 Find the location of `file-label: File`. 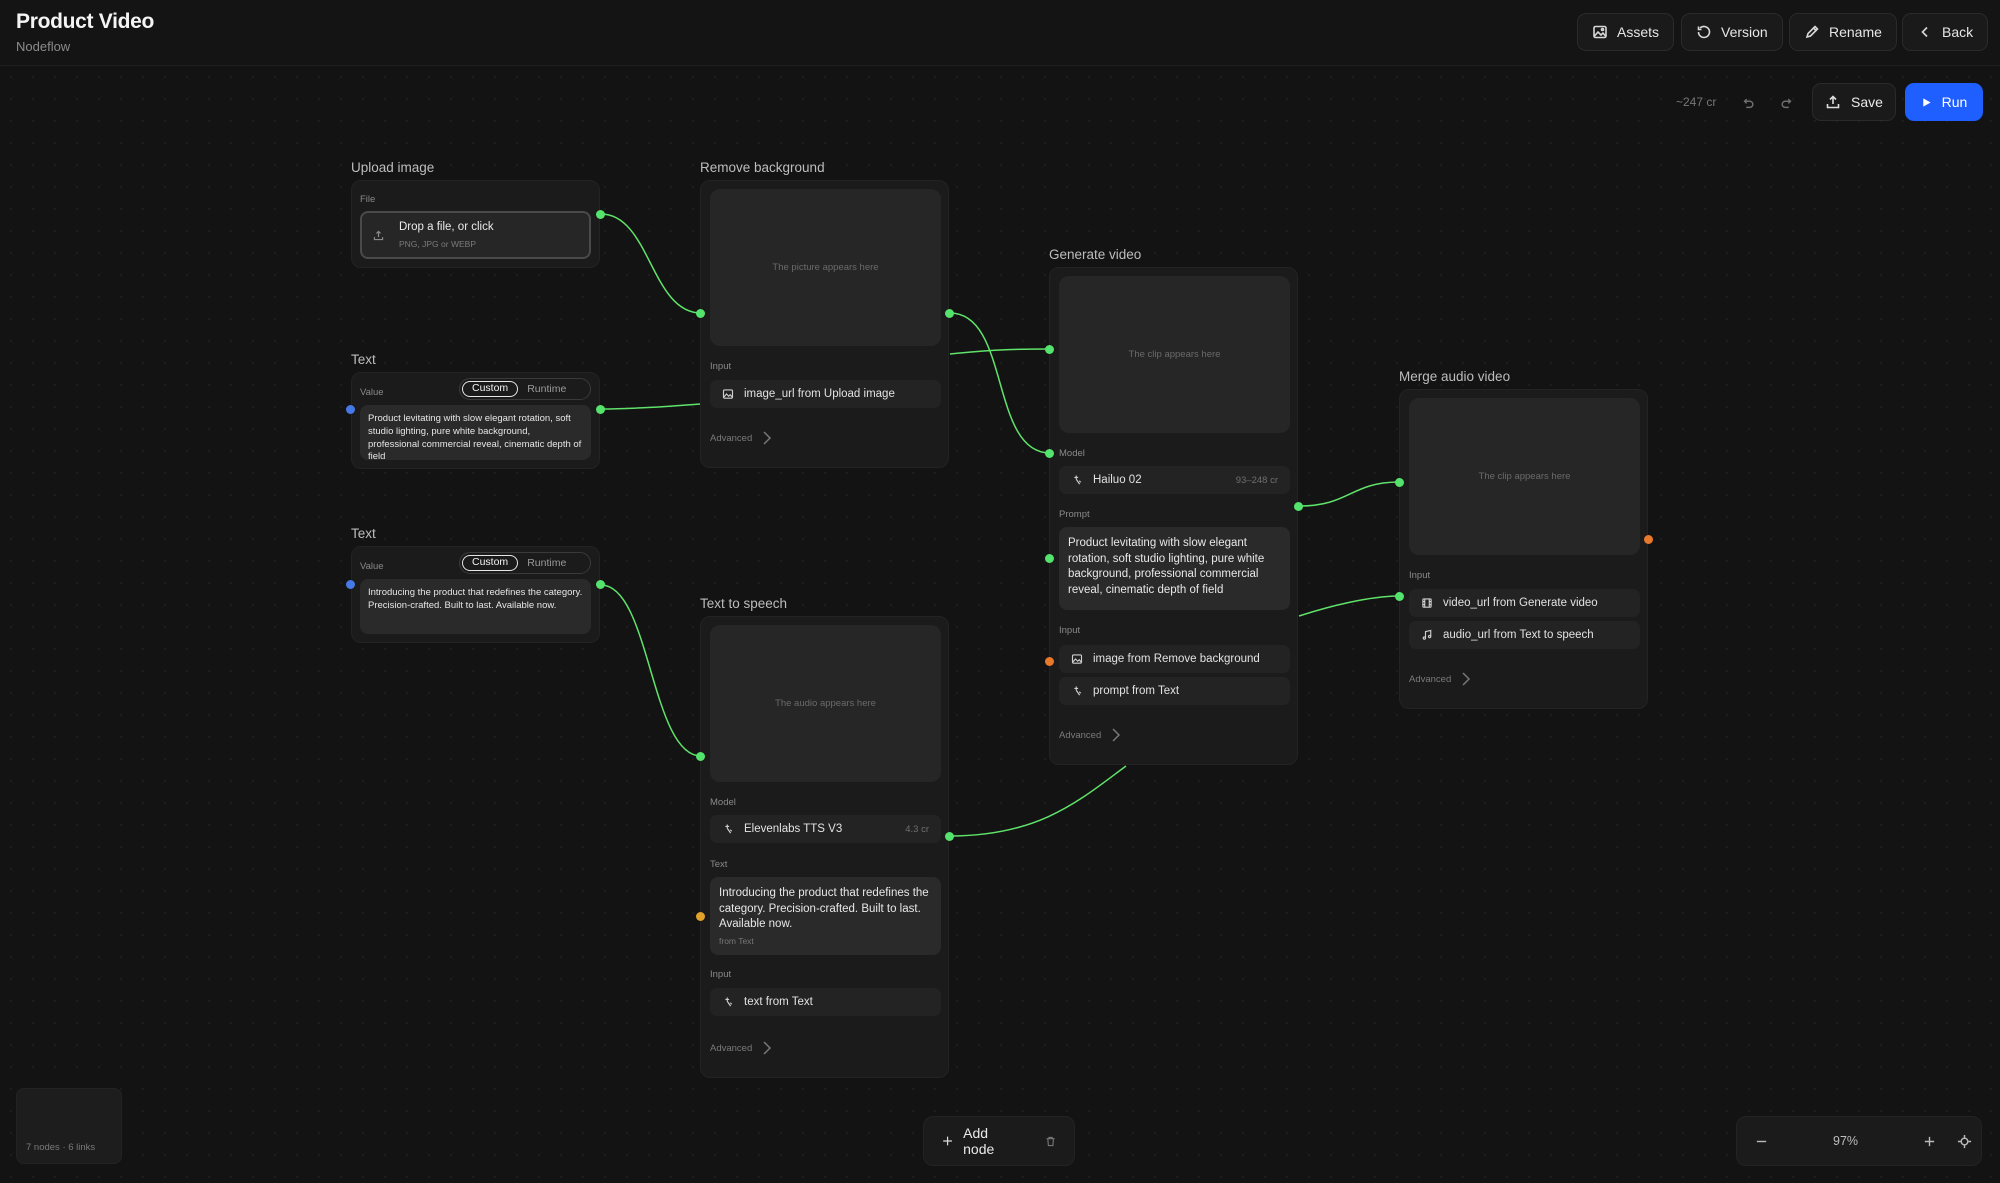

file-label: File is located at coordinates (368, 199).